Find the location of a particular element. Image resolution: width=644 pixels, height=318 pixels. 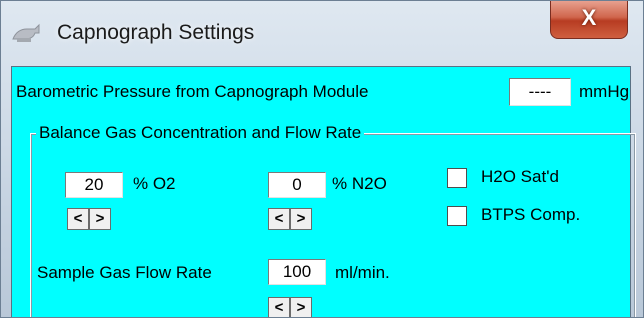

flow-increase-button: > is located at coordinates (301, 307).